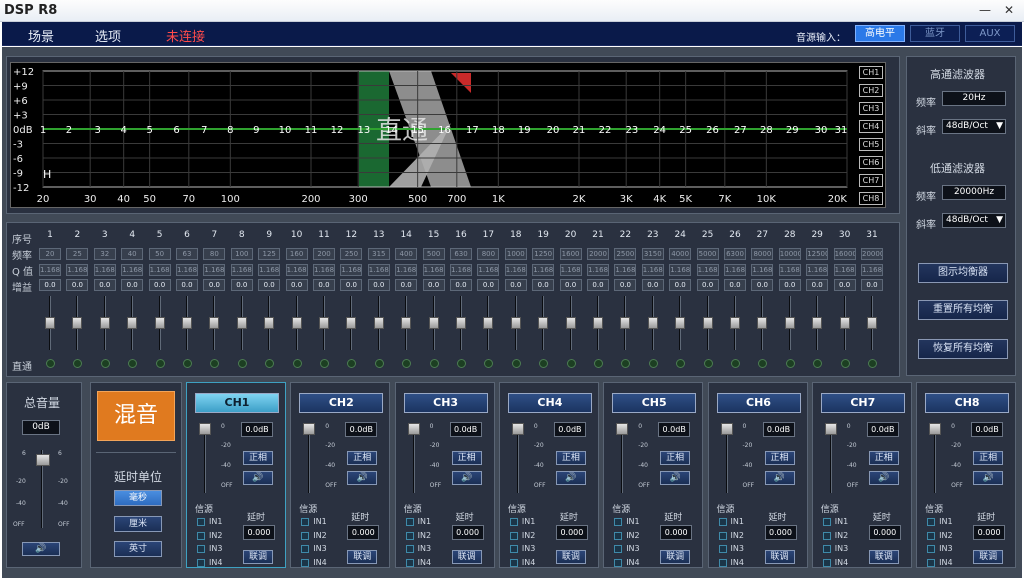  I want to click on band-freq-field: 630, so click(461, 254).